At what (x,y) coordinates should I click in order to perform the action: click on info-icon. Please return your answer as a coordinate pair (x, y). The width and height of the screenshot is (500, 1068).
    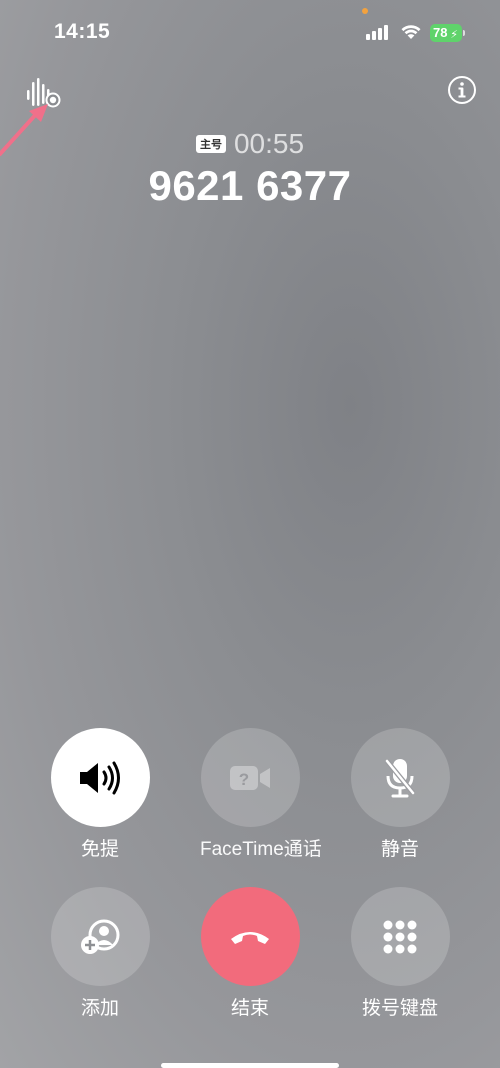
    Looking at the image, I should click on (462, 90).